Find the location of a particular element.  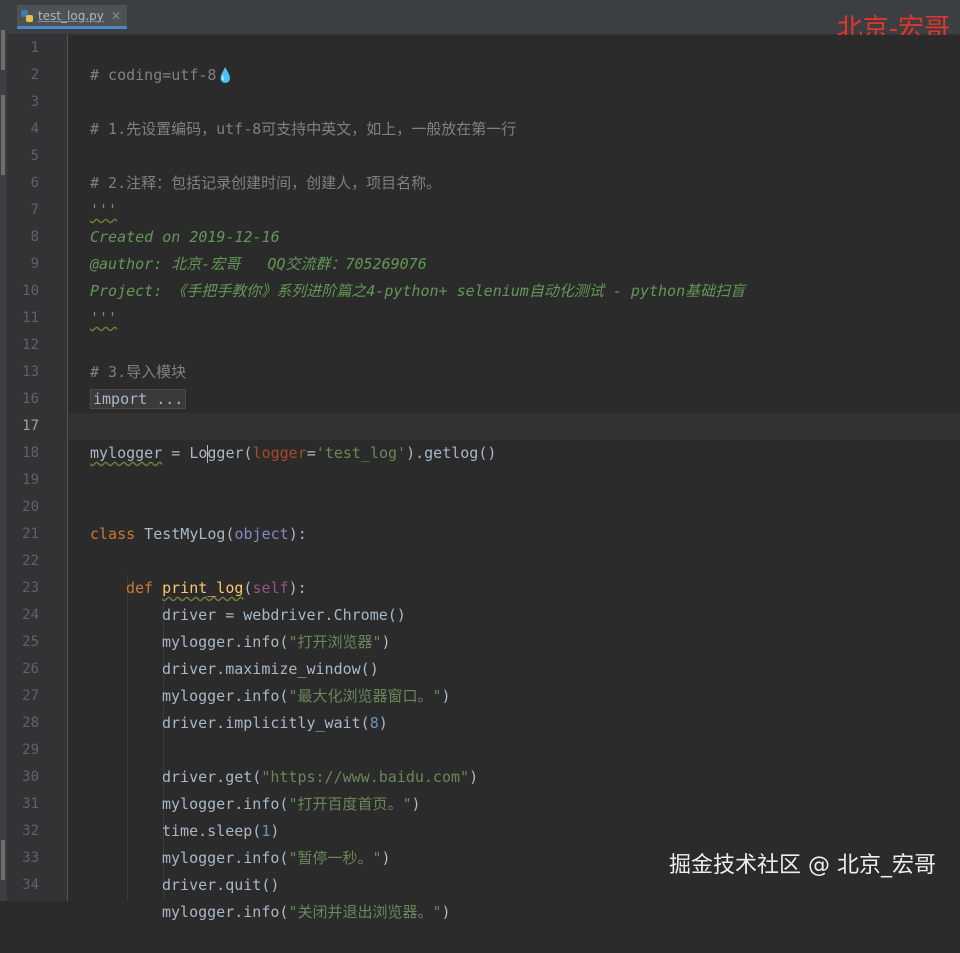

code-line-29: driver.get("https://www.baidu.com") is located at coordinates (514, 761).